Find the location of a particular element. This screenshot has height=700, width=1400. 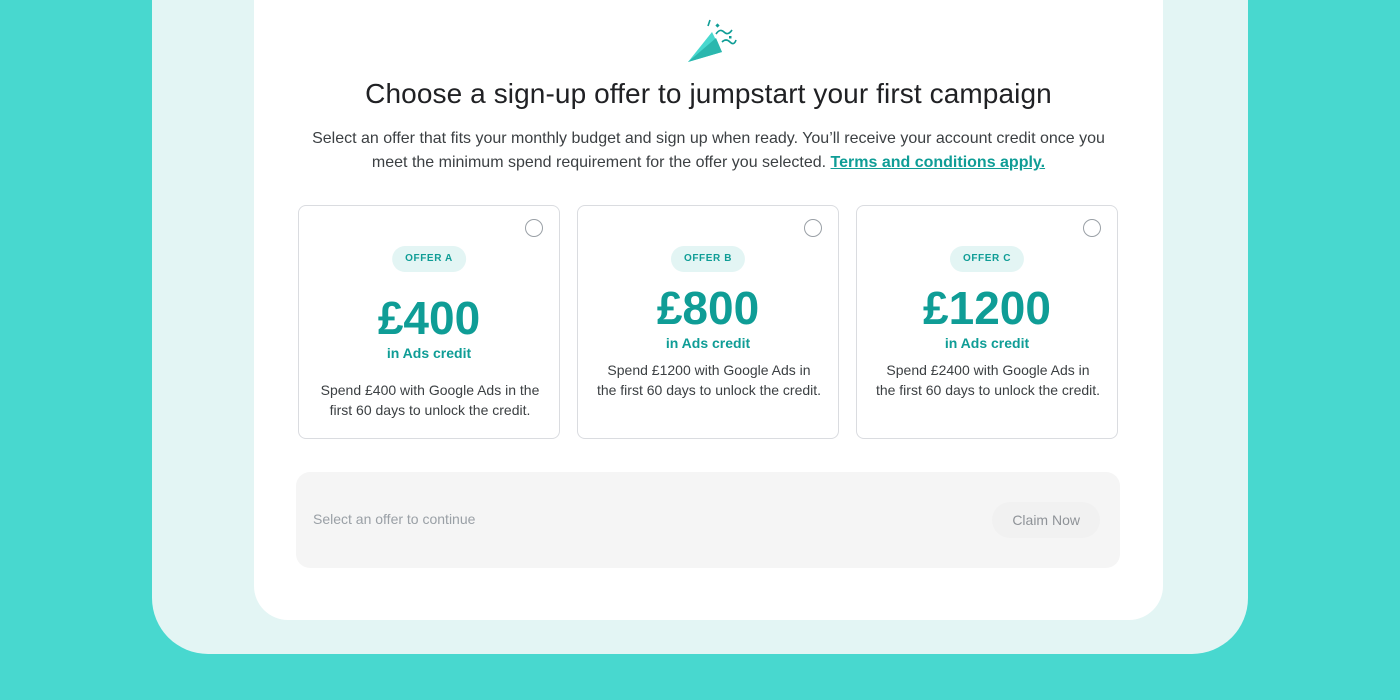

offer-c-amount: £1200 is located at coordinates (987, 308).